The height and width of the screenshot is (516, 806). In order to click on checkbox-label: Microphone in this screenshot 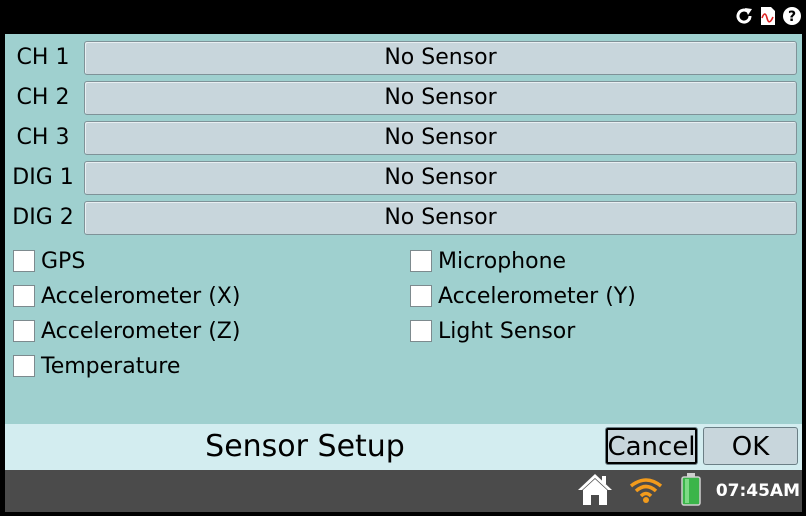, I will do `click(502, 261)`.